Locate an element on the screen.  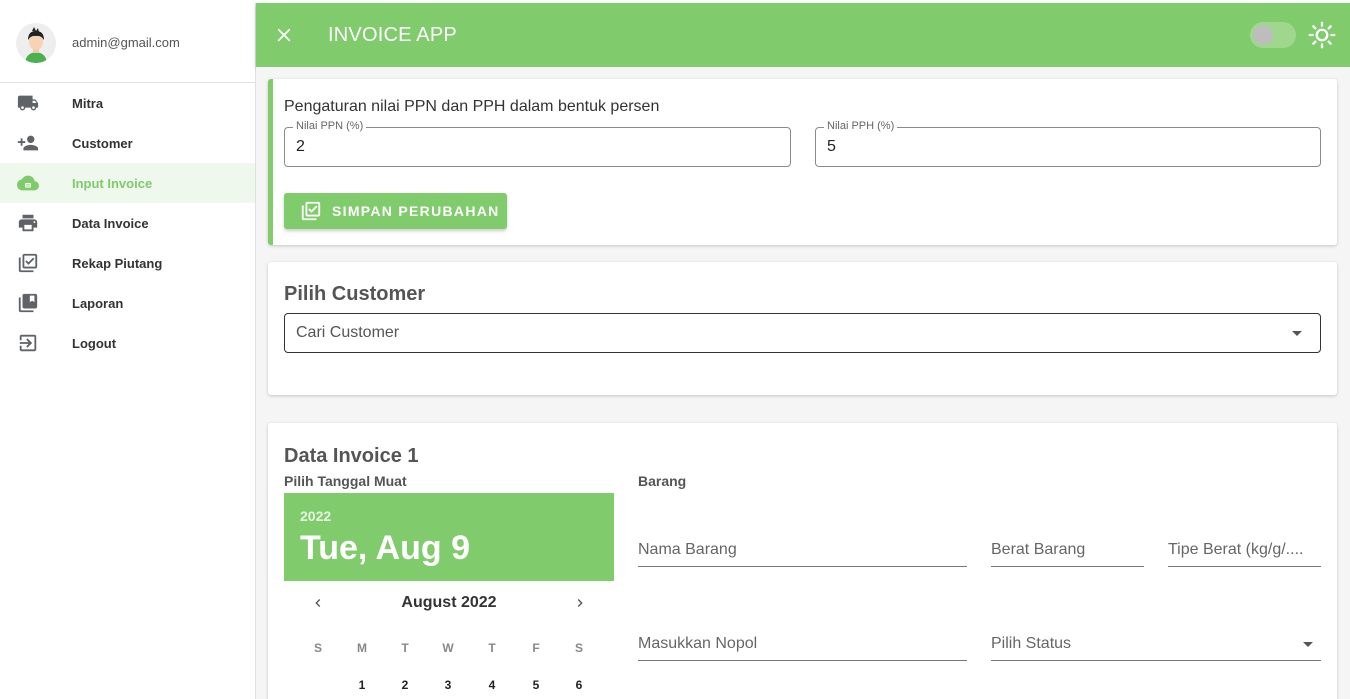
library-books-icon is located at coordinates (28, 303).